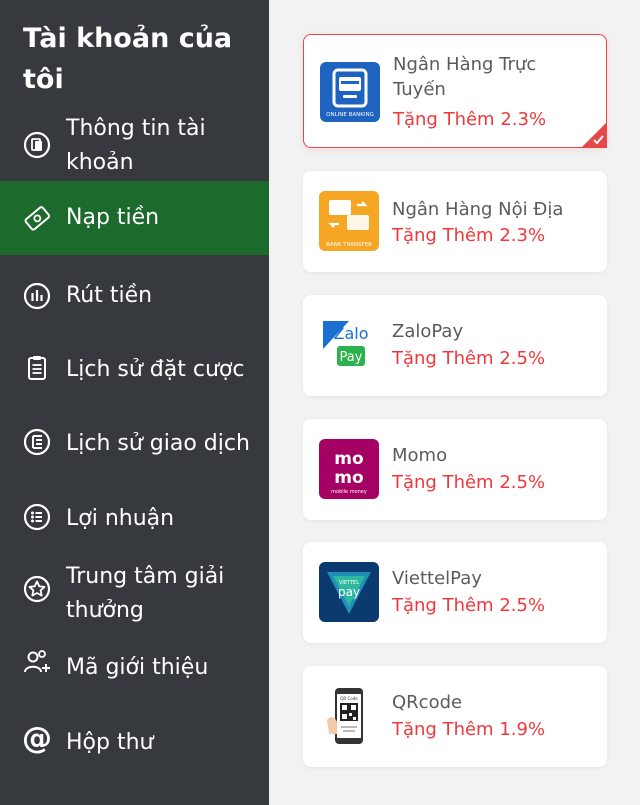 Image resolution: width=640 pixels, height=805 pixels. I want to click on withdraw-icon, so click(37, 296).